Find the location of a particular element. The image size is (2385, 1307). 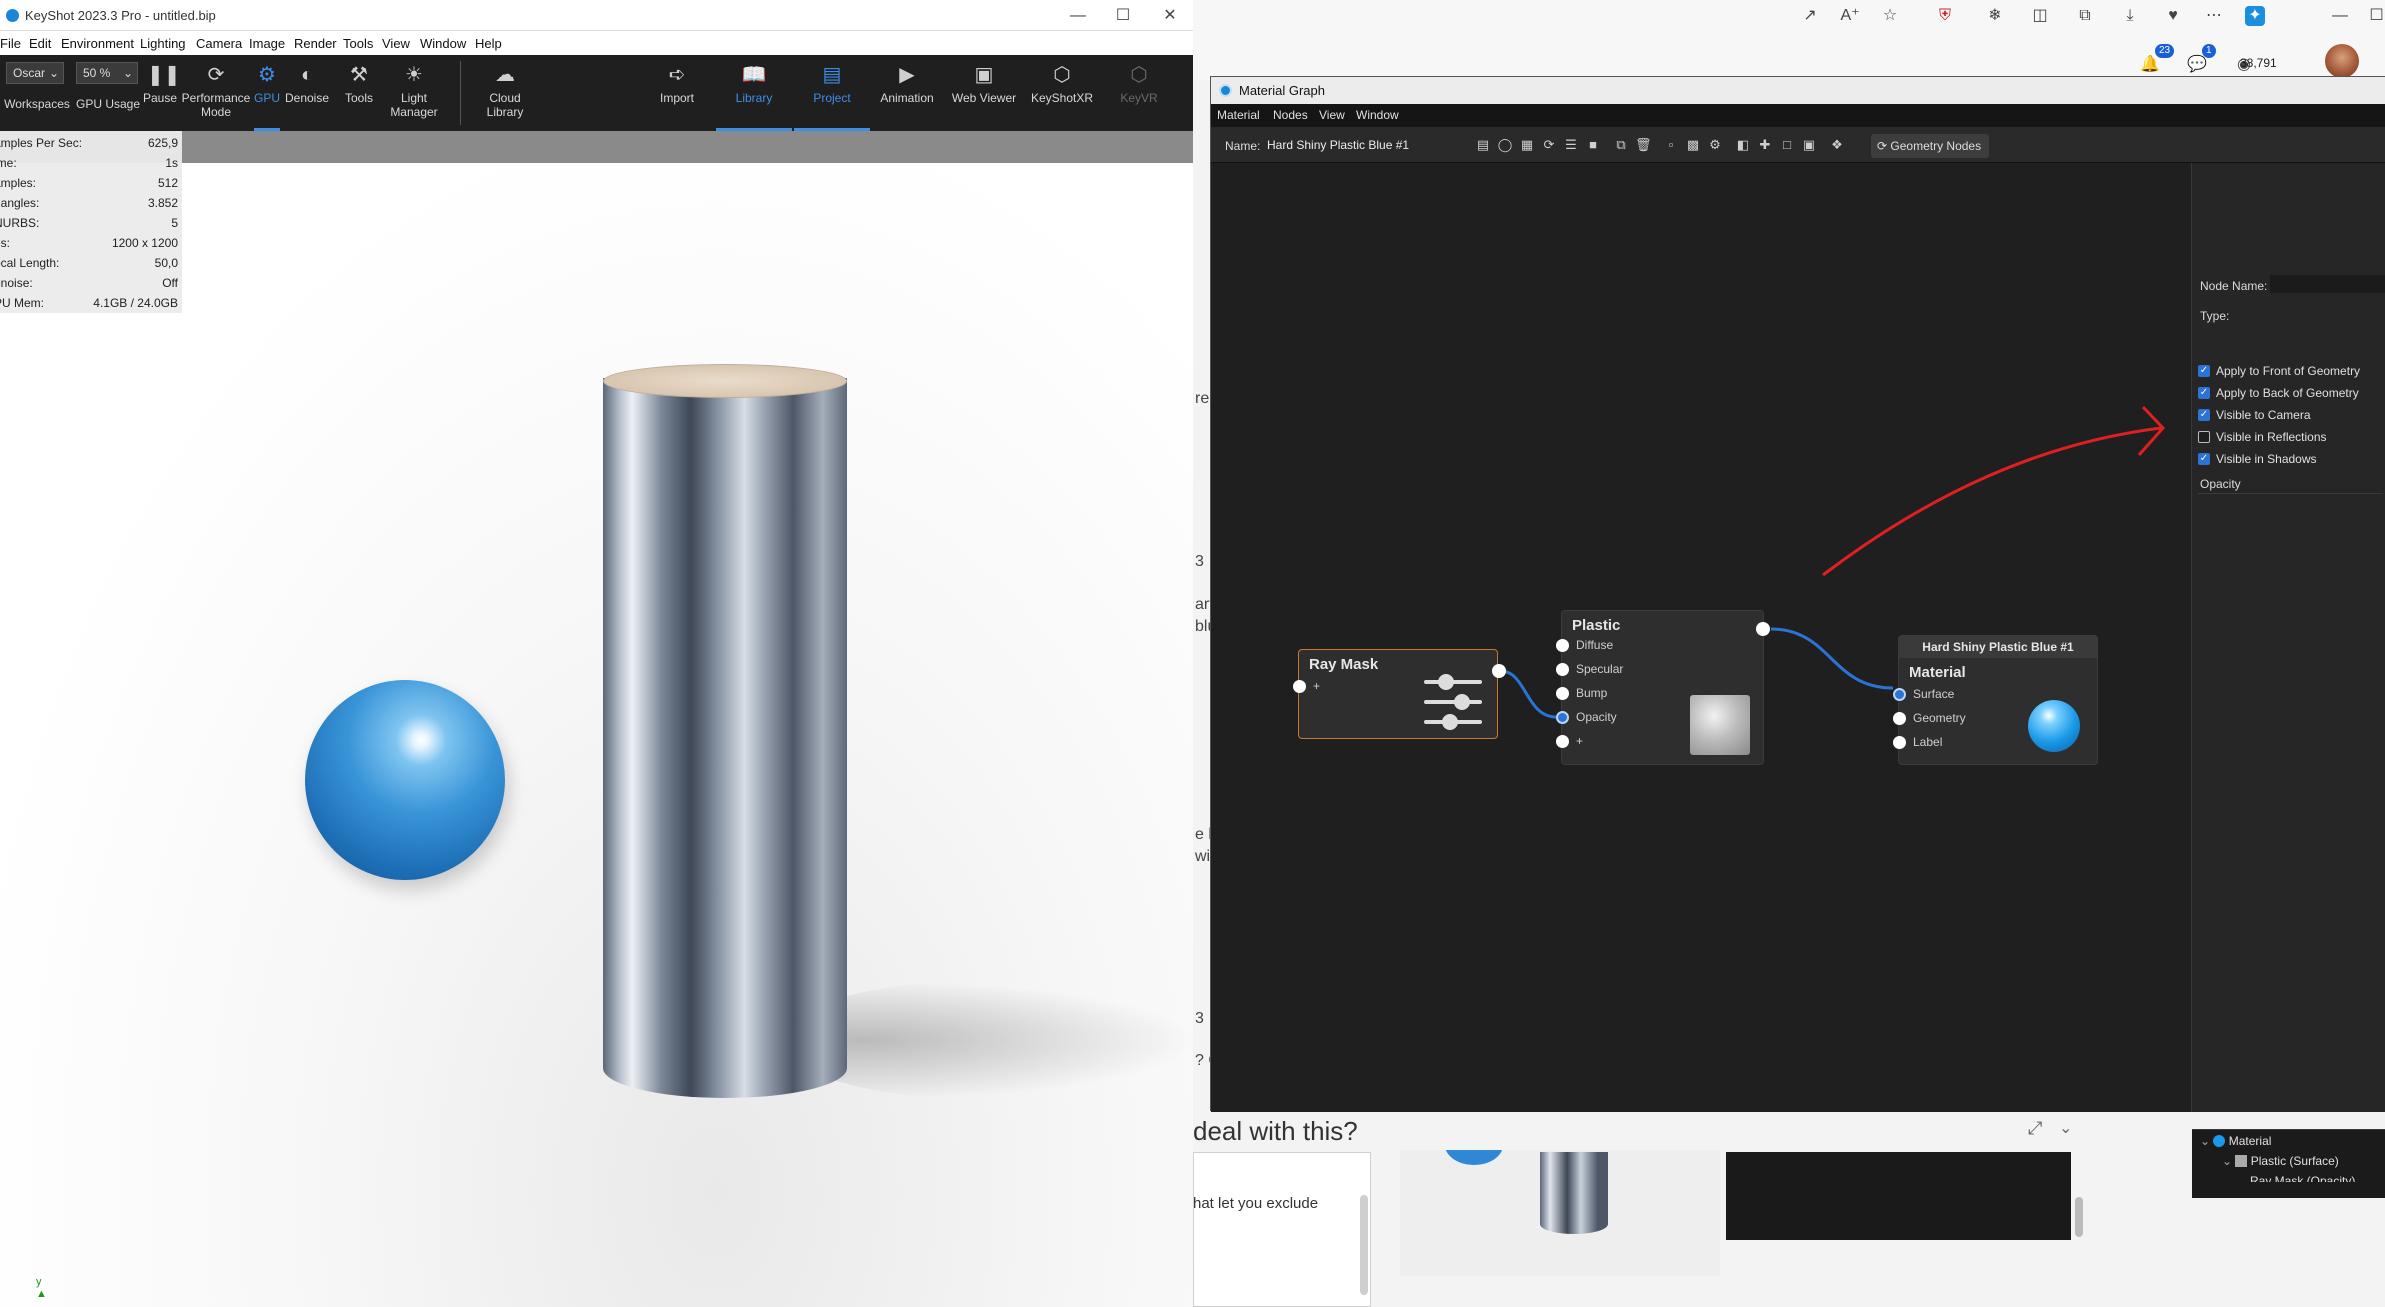

tools-button: ⚒ Tools is located at coordinates (359, 93).